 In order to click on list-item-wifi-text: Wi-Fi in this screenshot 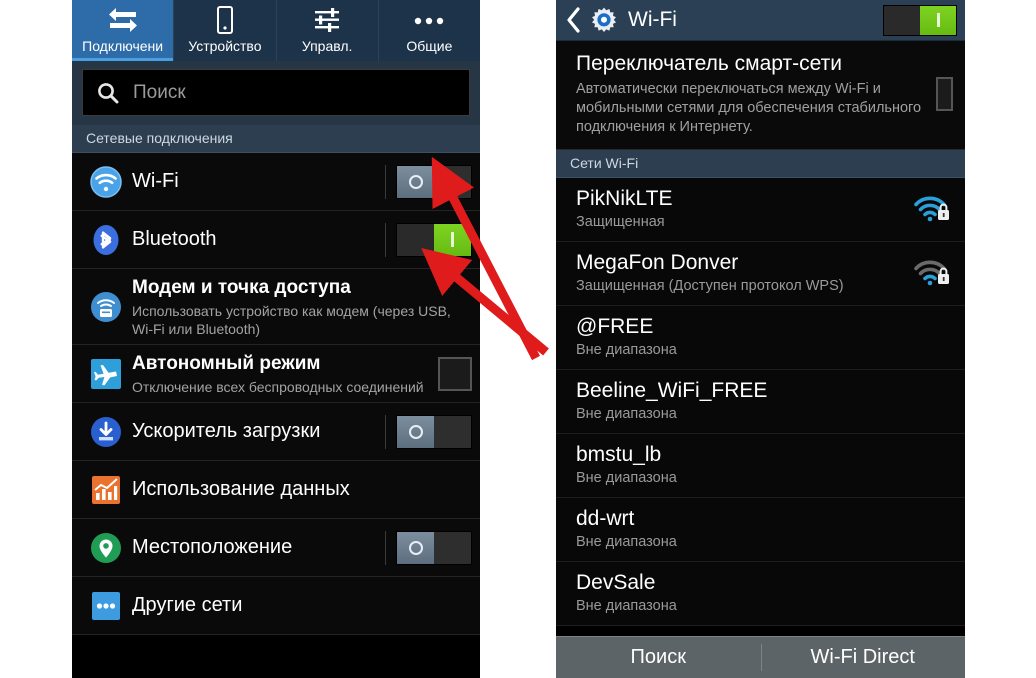, I will do `click(252, 181)`.